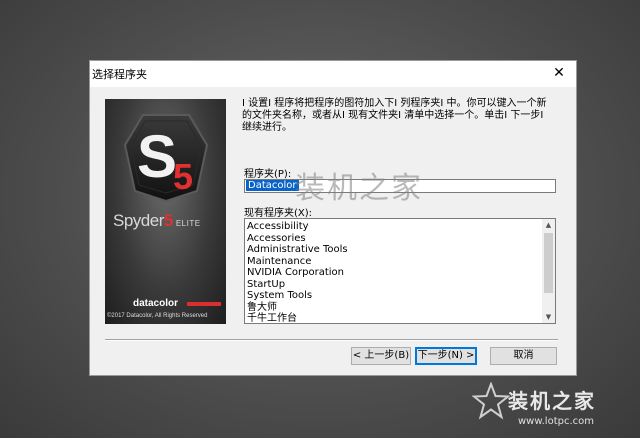 The image size is (640, 438). Describe the element at coordinates (556, 421) in the screenshot. I see `watermark-url: www.lotpc.com` at that location.